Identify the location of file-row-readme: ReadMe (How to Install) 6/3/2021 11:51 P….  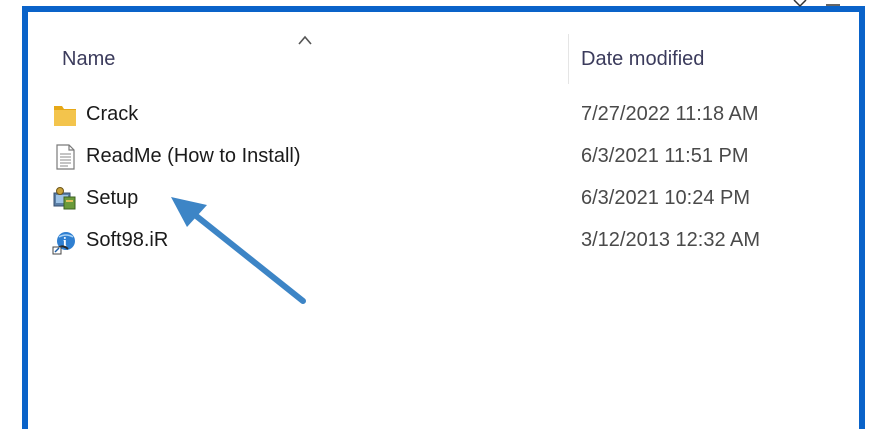
(443, 157).